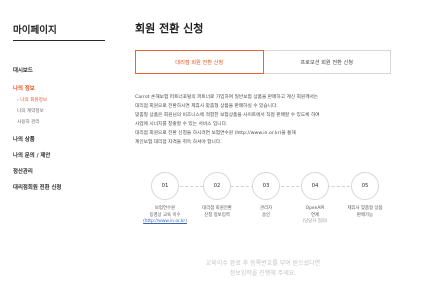 The width and height of the screenshot is (440, 300). Describe the element at coordinates (266, 215) in the screenshot. I see `step-label-line: 승인` at that location.